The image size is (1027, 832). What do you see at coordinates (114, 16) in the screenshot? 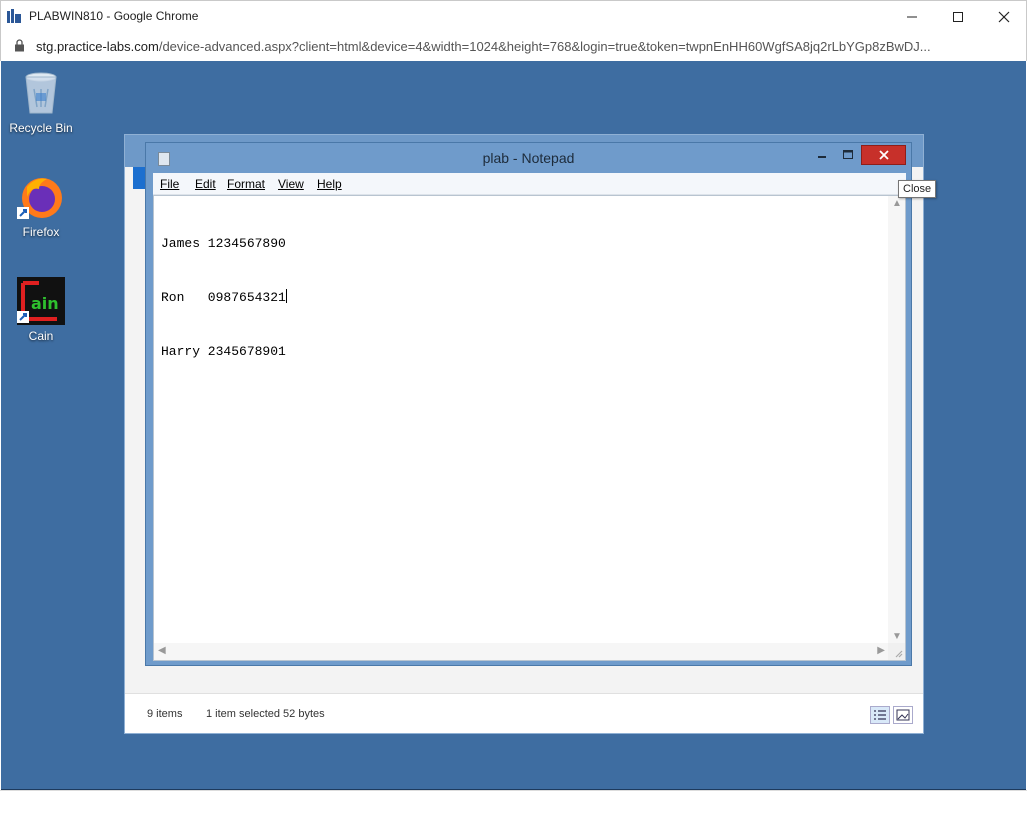
I see `window-title: PLABWIN810 - Google Chrome` at bounding box center [114, 16].